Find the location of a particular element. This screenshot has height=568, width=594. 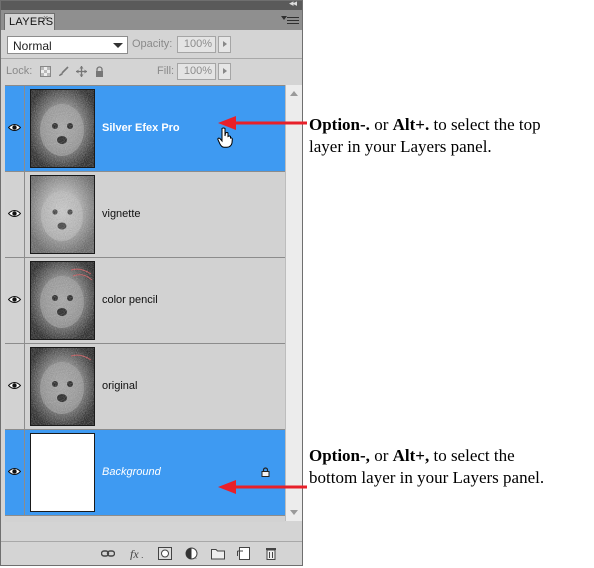

footer-divider is located at coordinates (151, 541).